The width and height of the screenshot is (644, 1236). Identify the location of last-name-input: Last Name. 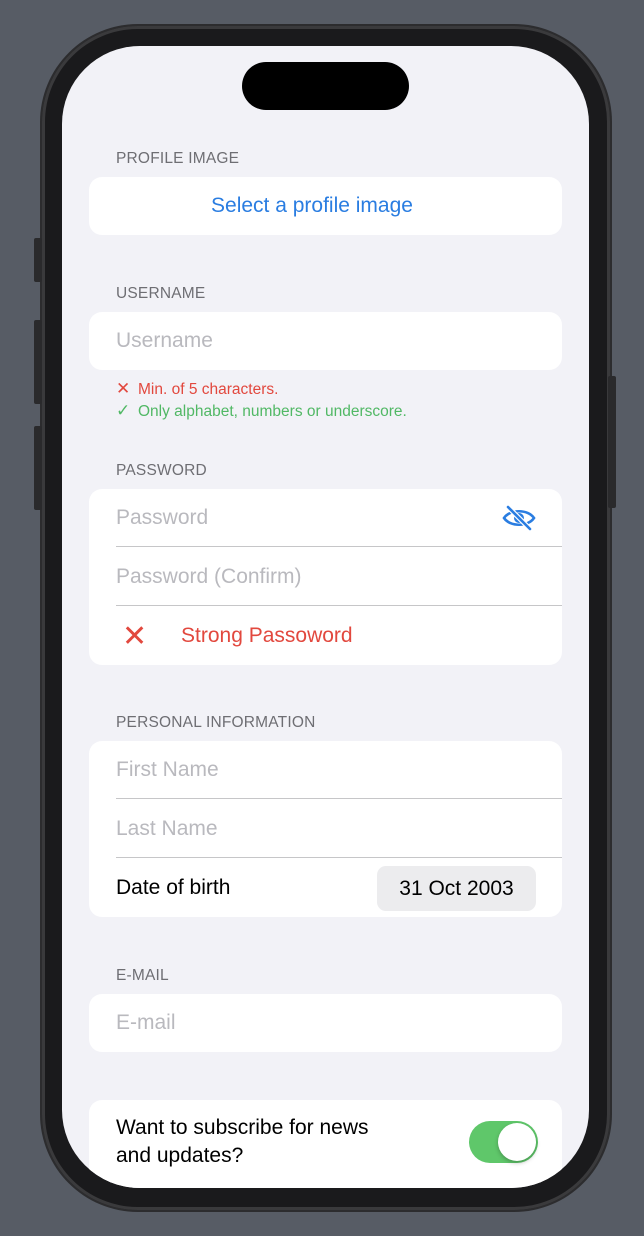
(339, 829).